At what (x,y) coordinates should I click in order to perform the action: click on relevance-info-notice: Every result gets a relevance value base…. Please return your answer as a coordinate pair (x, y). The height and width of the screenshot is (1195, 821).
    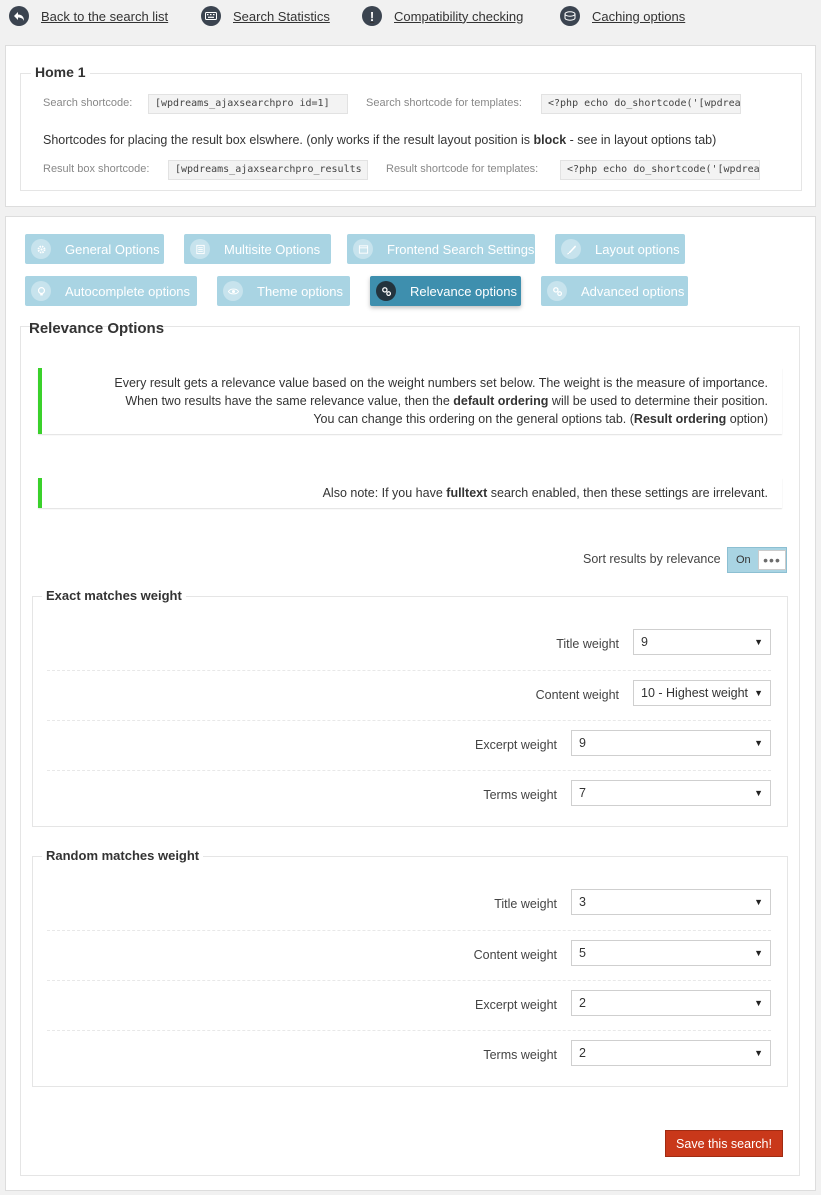
    Looking at the image, I should click on (410, 401).